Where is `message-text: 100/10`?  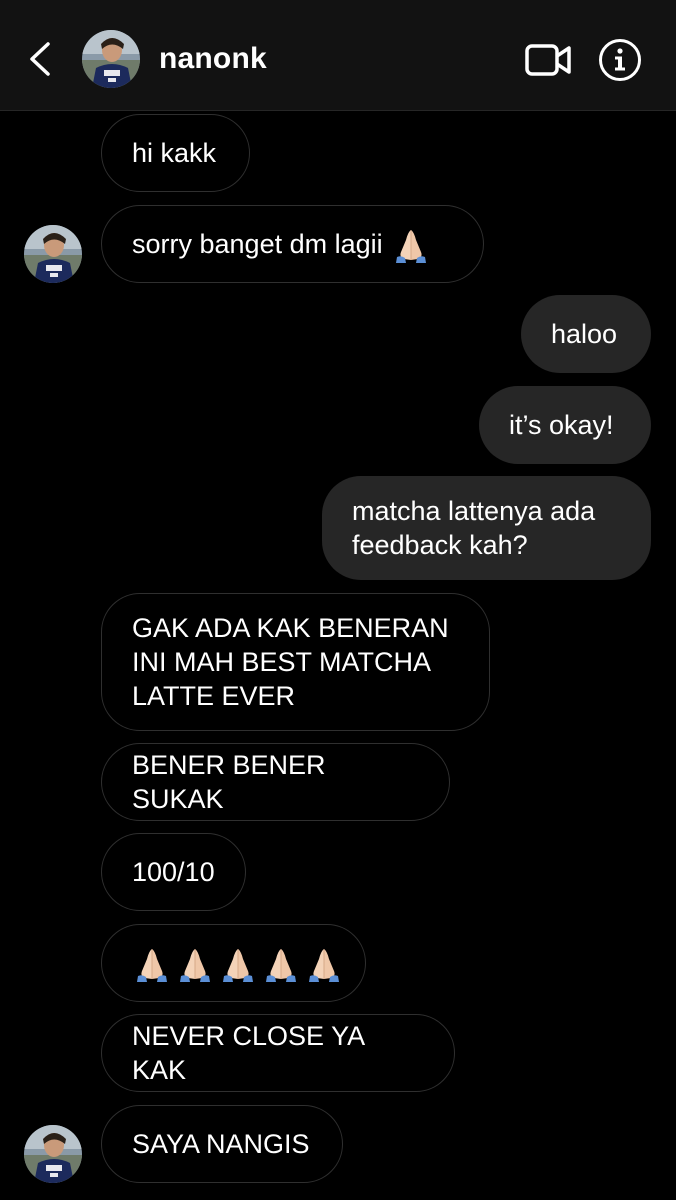 message-text: 100/10 is located at coordinates (173, 872).